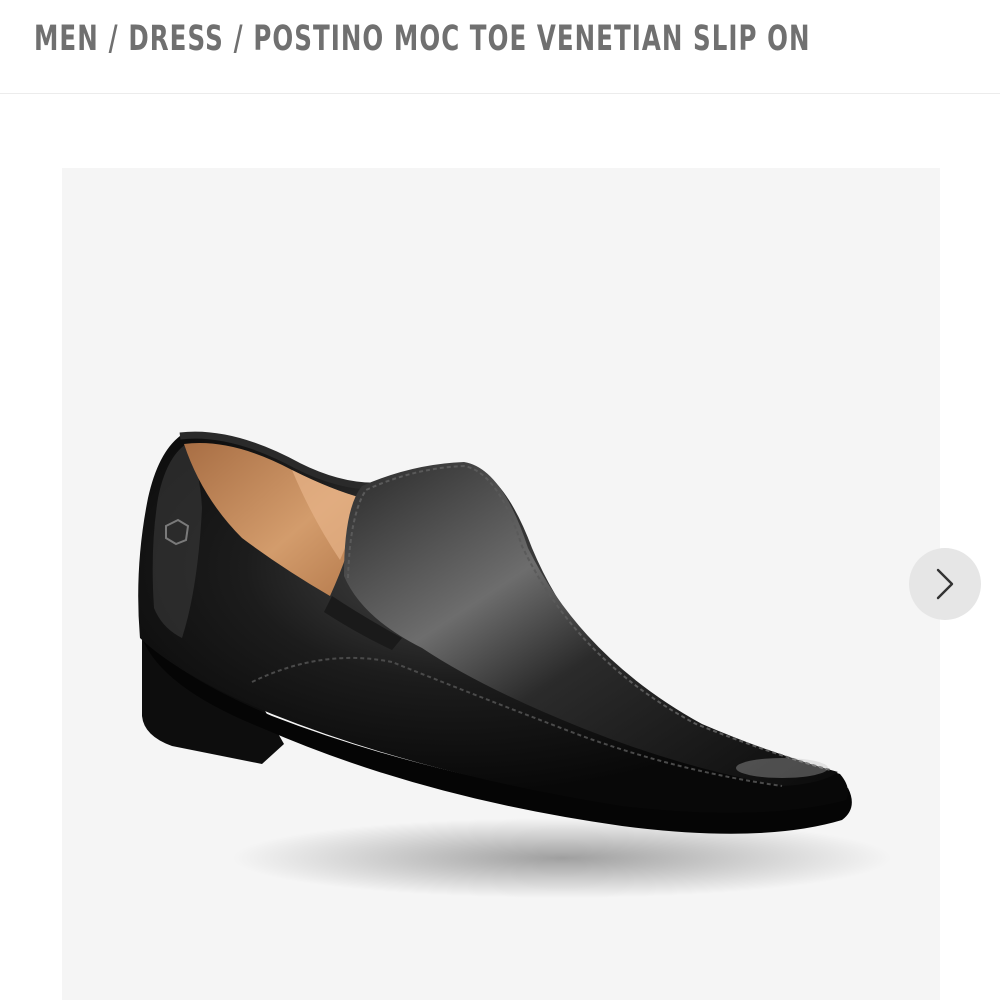 This screenshot has height=1000, width=1000. Describe the element at coordinates (175, 39) in the screenshot. I see `breadcrumb-link-dress: DRESS` at that location.